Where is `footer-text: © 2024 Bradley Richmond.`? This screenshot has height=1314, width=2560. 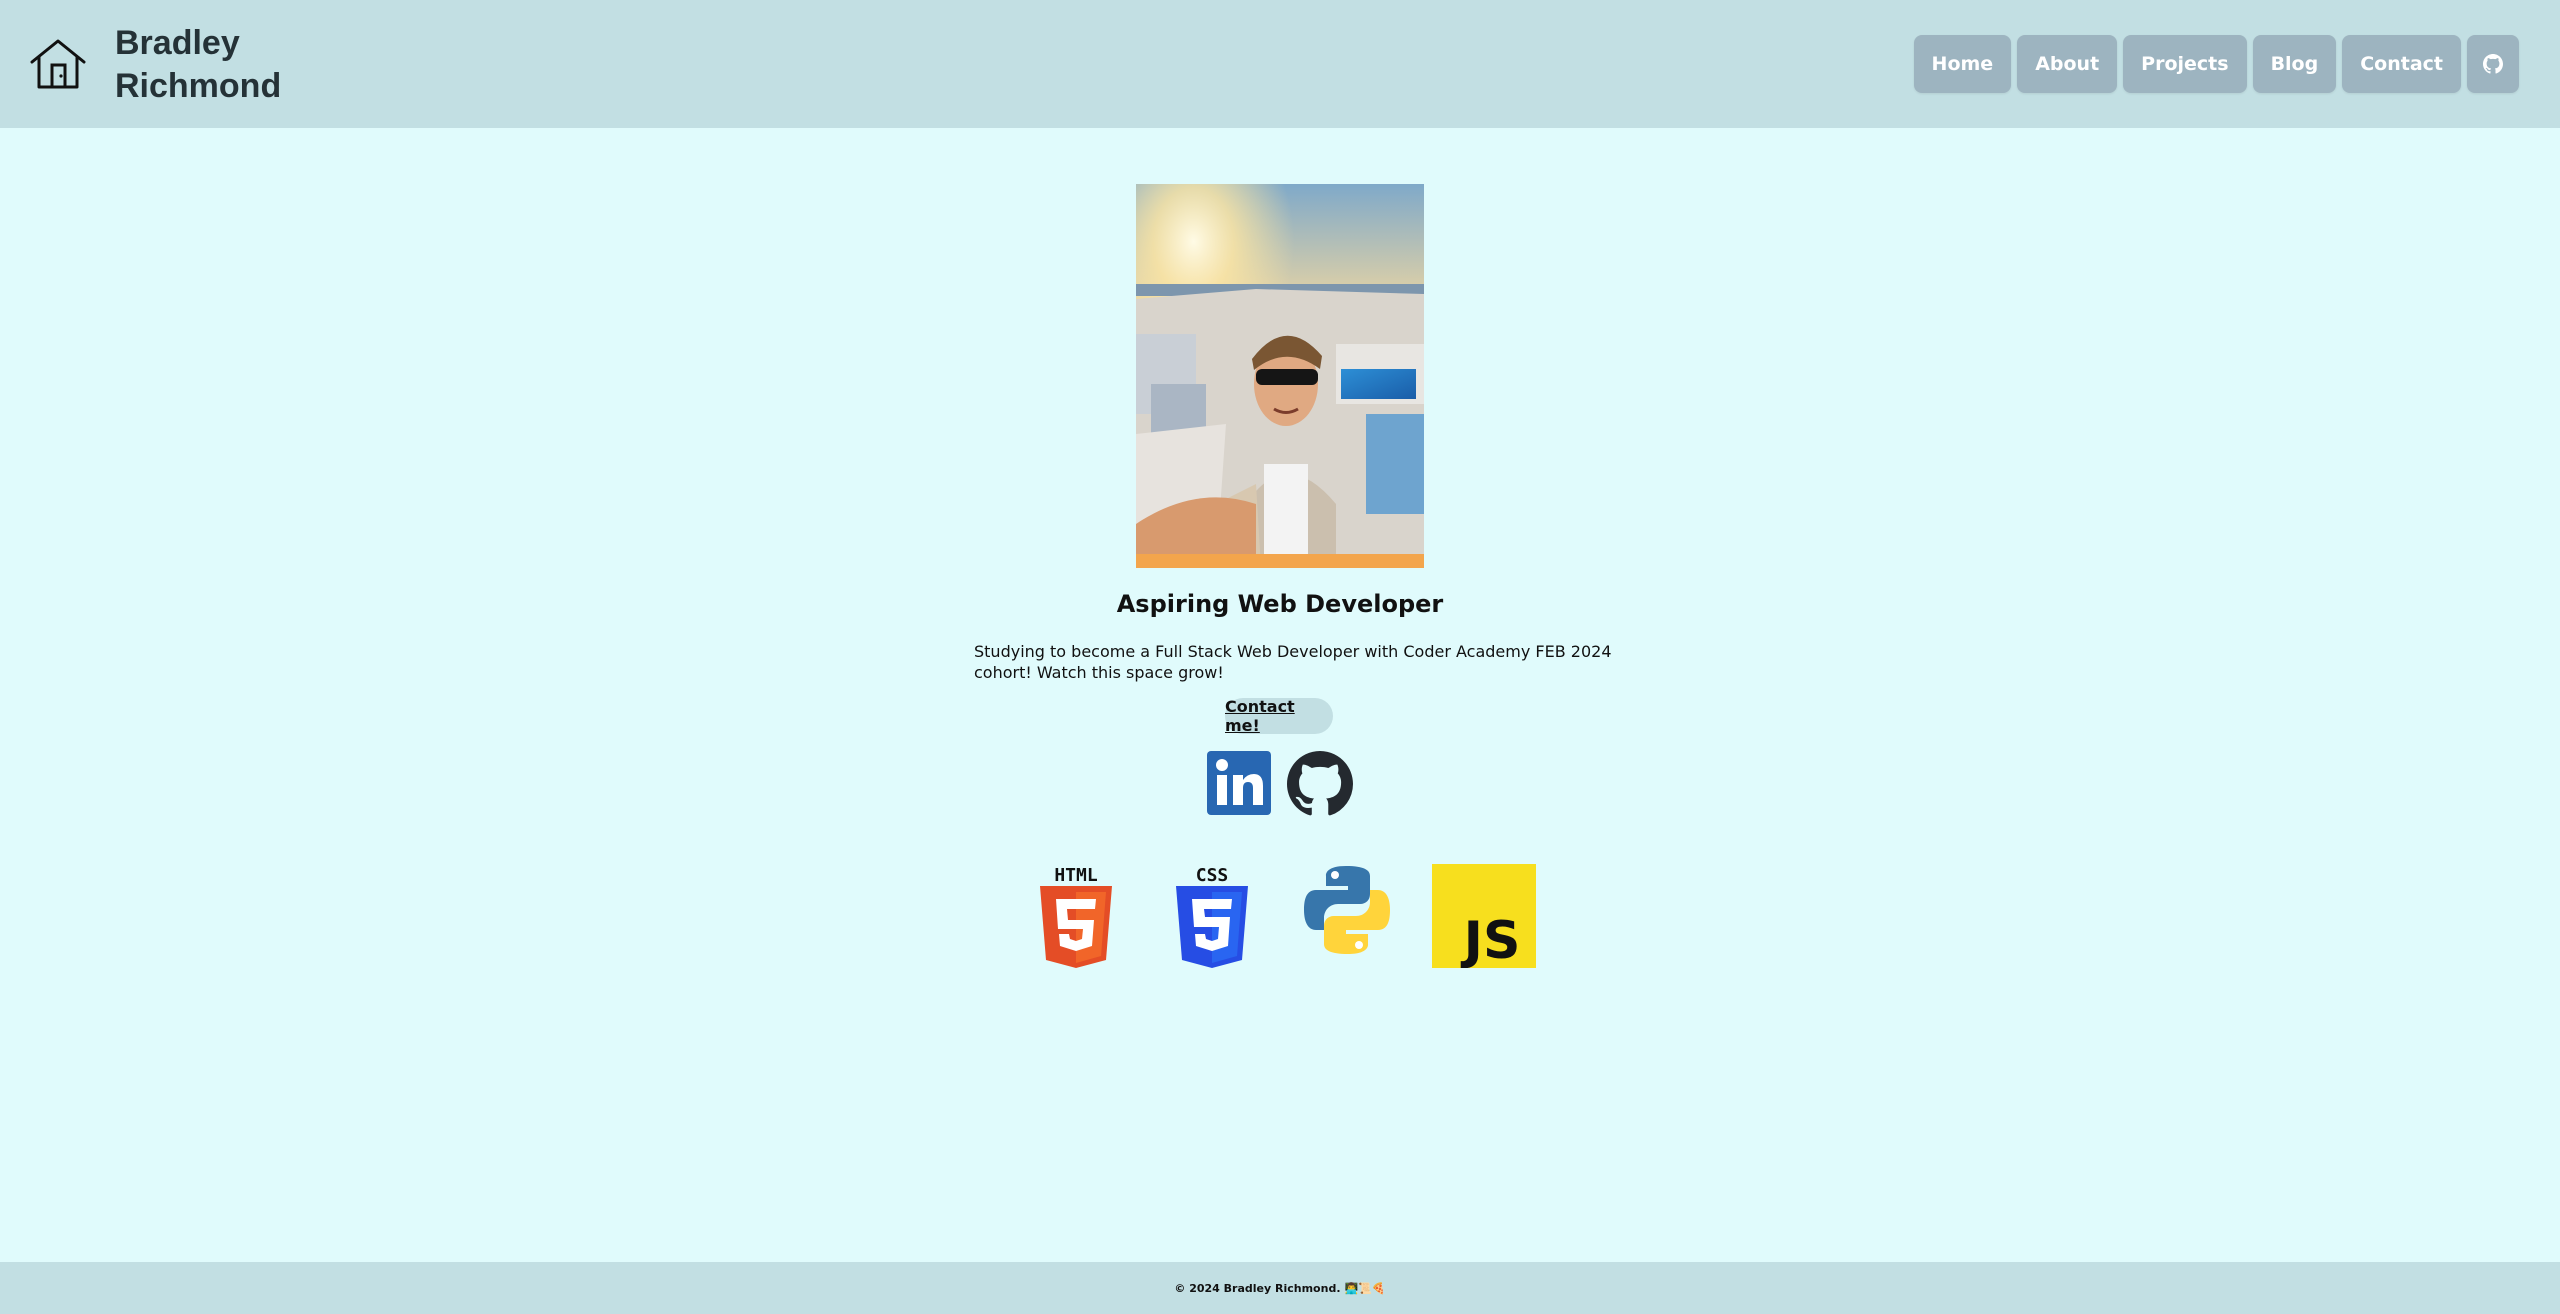 footer-text: © 2024 Bradley Richmond. is located at coordinates (1257, 1288).